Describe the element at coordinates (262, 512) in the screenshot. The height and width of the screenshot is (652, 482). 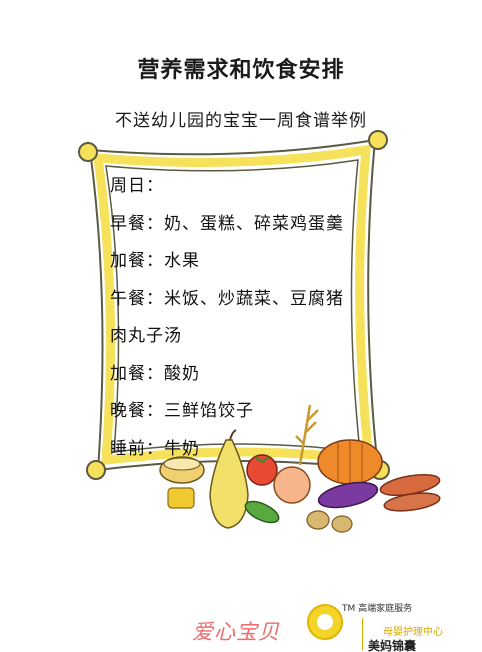
I see `pea-pod-icon` at that location.